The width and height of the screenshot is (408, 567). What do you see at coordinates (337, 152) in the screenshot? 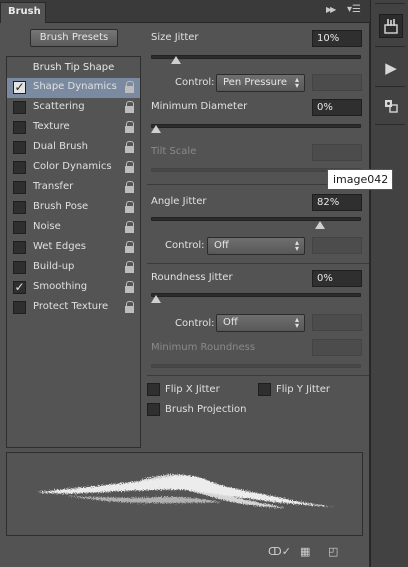
I see `tilt-scale-value` at bounding box center [337, 152].